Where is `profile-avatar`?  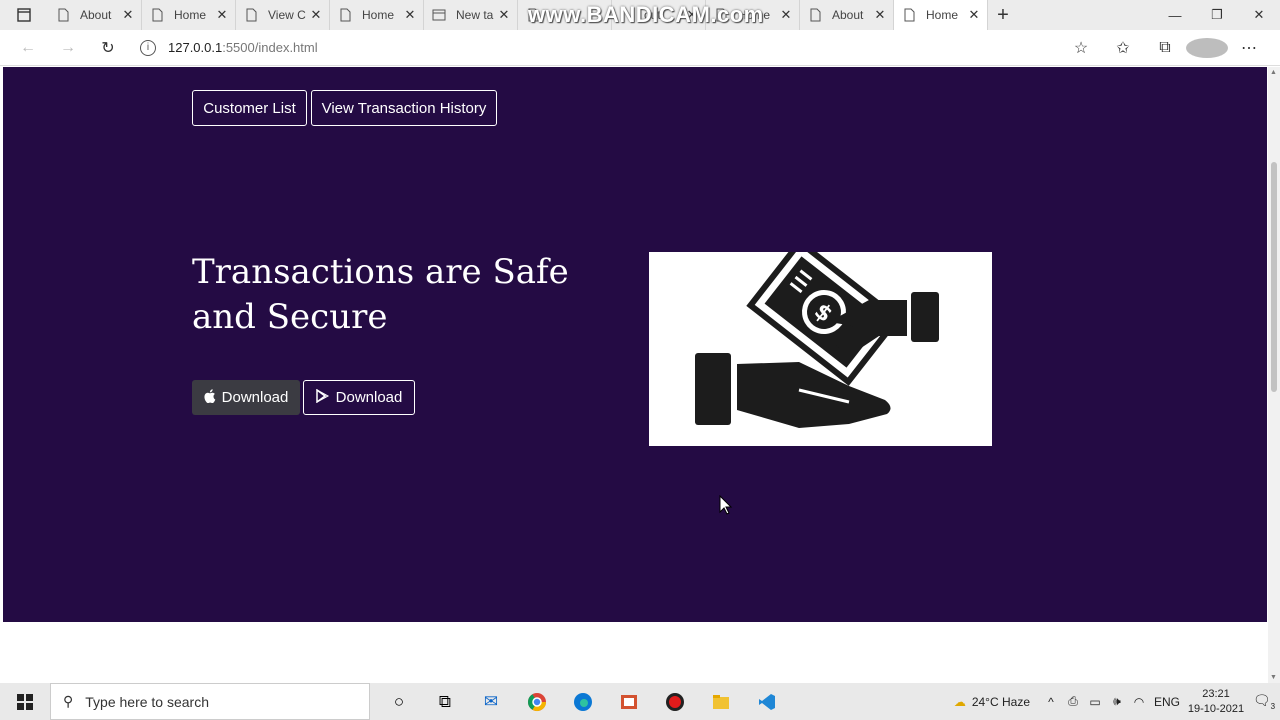 profile-avatar is located at coordinates (1207, 48).